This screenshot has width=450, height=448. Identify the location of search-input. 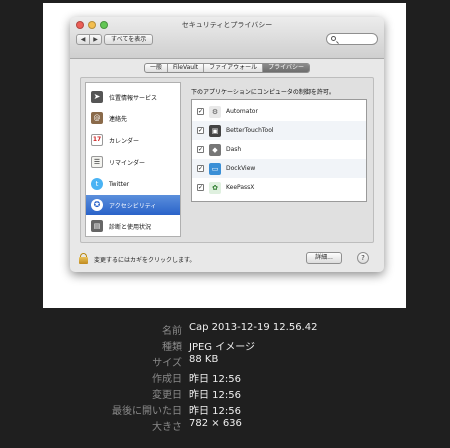
(357, 39).